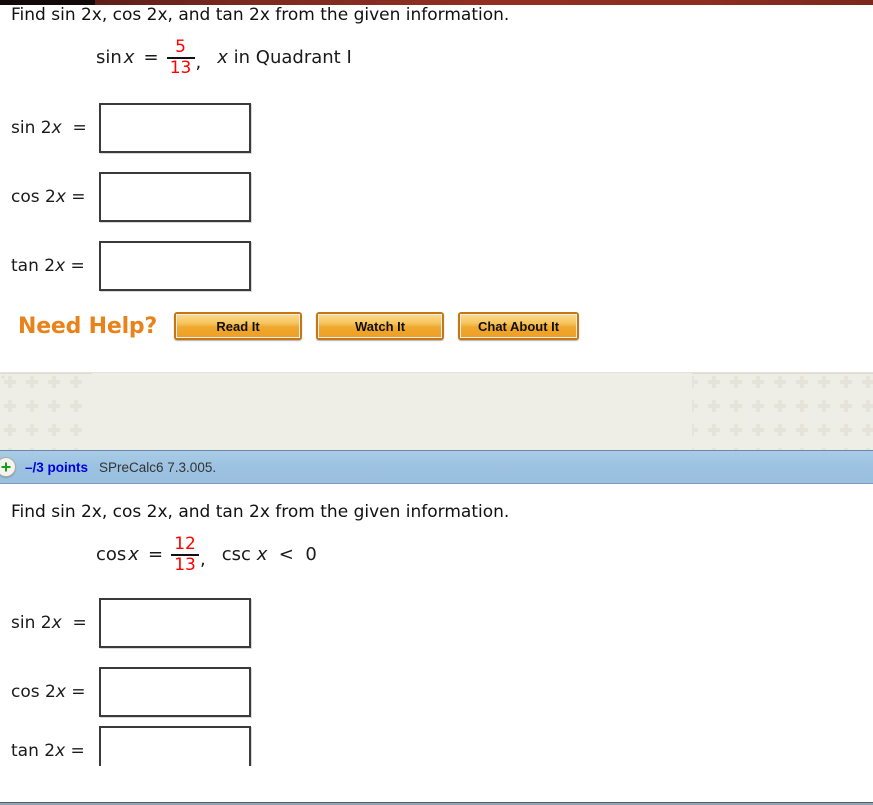 The height and width of the screenshot is (805, 873). Describe the element at coordinates (57, 467) in the screenshot. I see `question-2-points-value: –/3 points` at that location.